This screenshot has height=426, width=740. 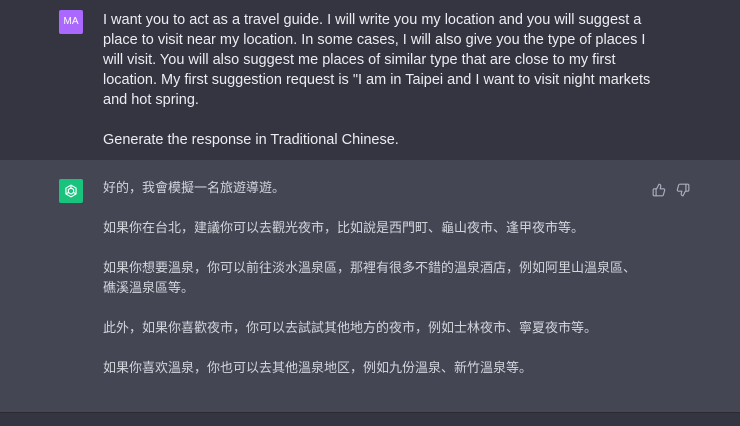 I want to click on thumbs-up-button, so click(x=659, y=190).